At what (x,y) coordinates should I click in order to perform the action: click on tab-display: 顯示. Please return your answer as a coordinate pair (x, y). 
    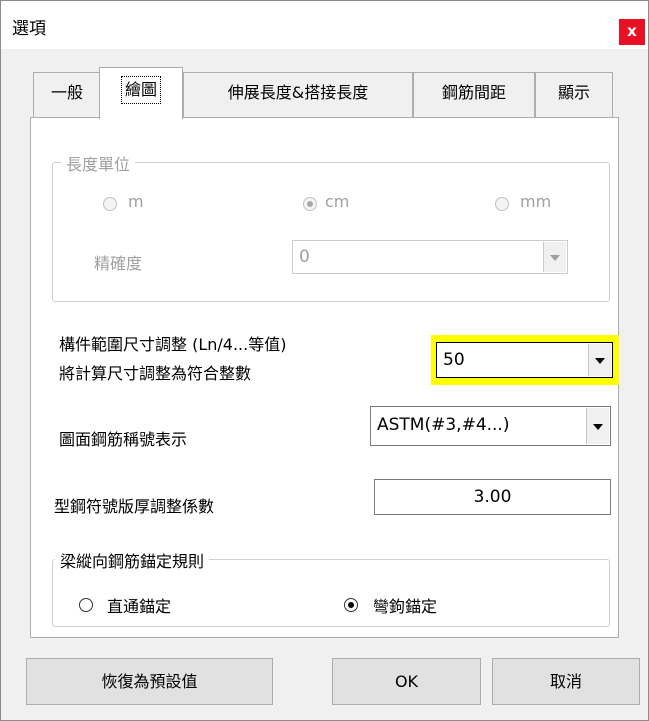
    Looking at the image, I should click on (574, 94).